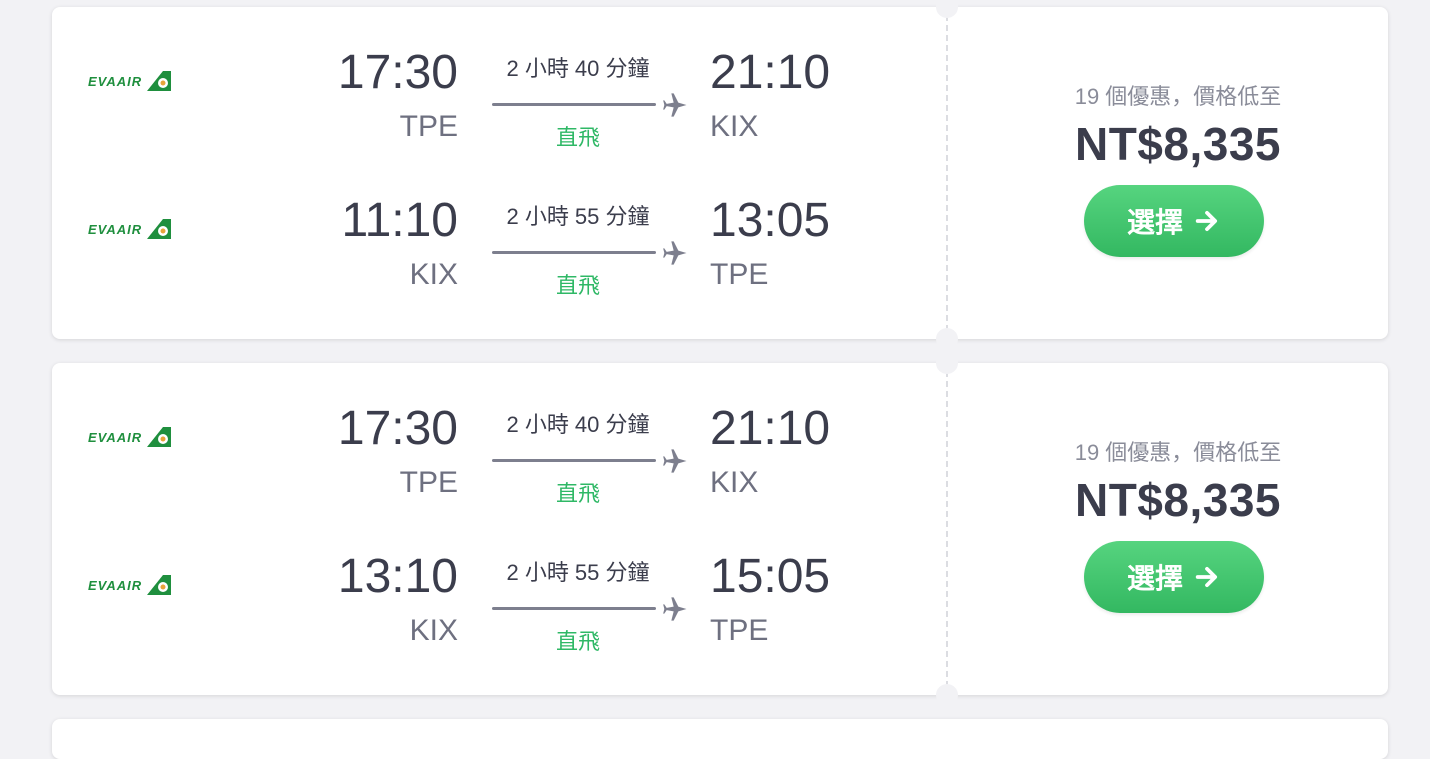 The height and width of the screenshot is (759, 1430). Describe the element at coordinates (770, 220) in the screenshot. I see `arrival-time: 13:05` at that location.